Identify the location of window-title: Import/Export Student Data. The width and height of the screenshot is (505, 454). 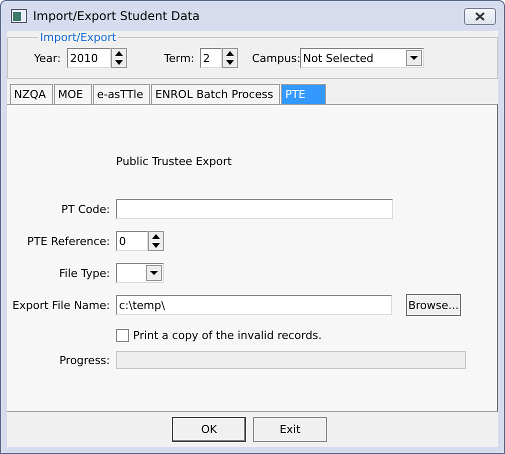
(117, 16).